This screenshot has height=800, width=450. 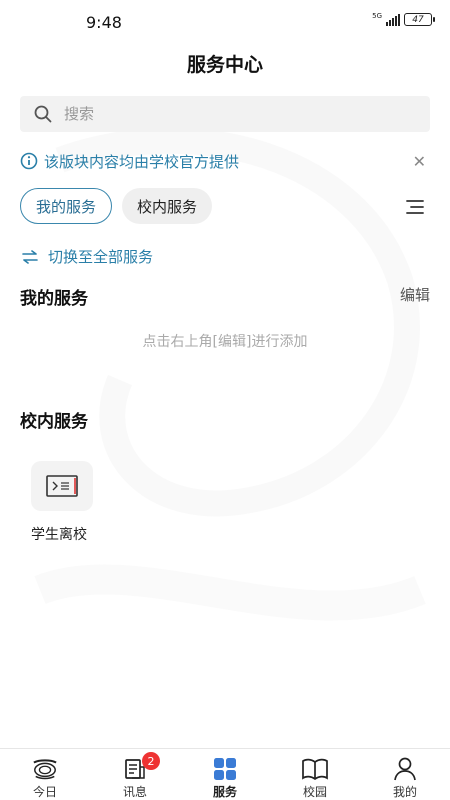 What do you see at coordinates (167, 206) in the screenshot?
I see `tab-campus-services: 校内服务` at bounding box center [167, 206].